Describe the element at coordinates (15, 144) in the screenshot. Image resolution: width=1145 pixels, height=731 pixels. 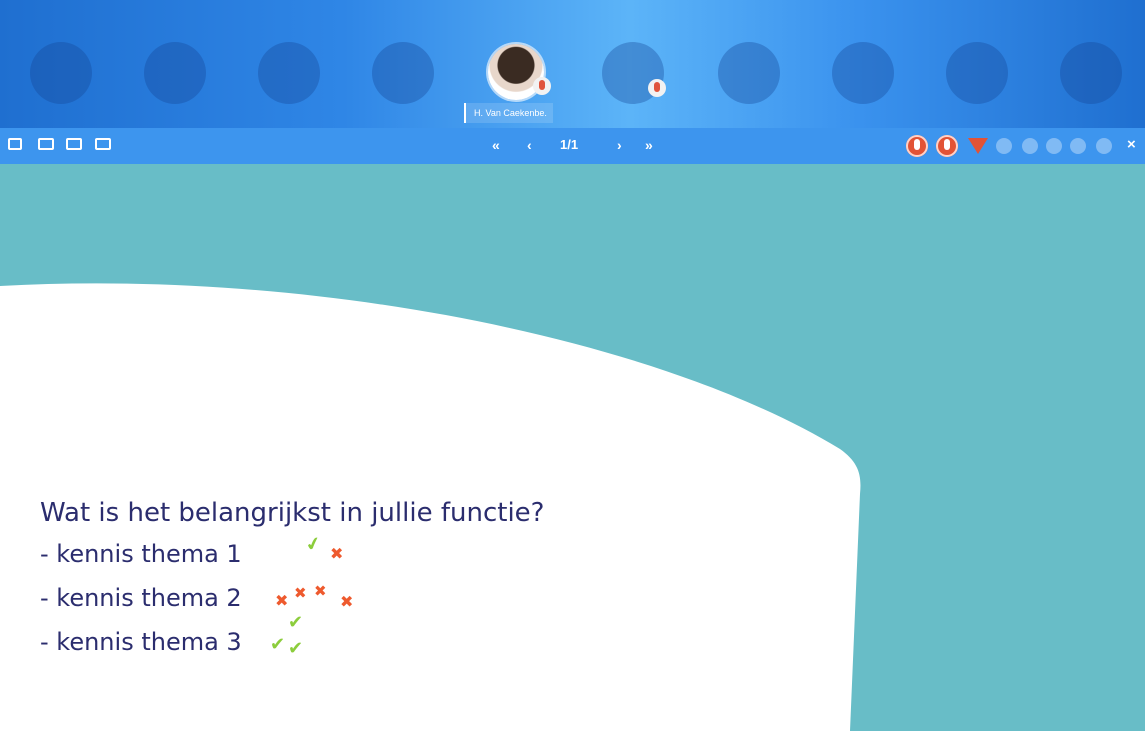
I see `whiteboard-icon` at that location.